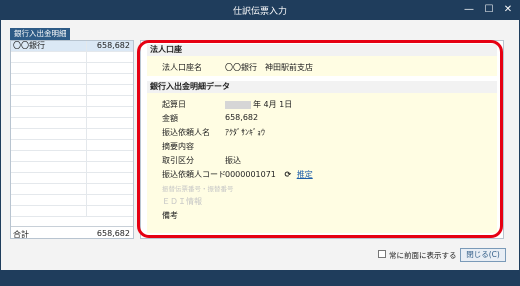 The height and width of the screenshot is (286, 520). Describe the element at coordinates (113, 233) in the screenshot. I see `total-amount: 658,682` at that location.